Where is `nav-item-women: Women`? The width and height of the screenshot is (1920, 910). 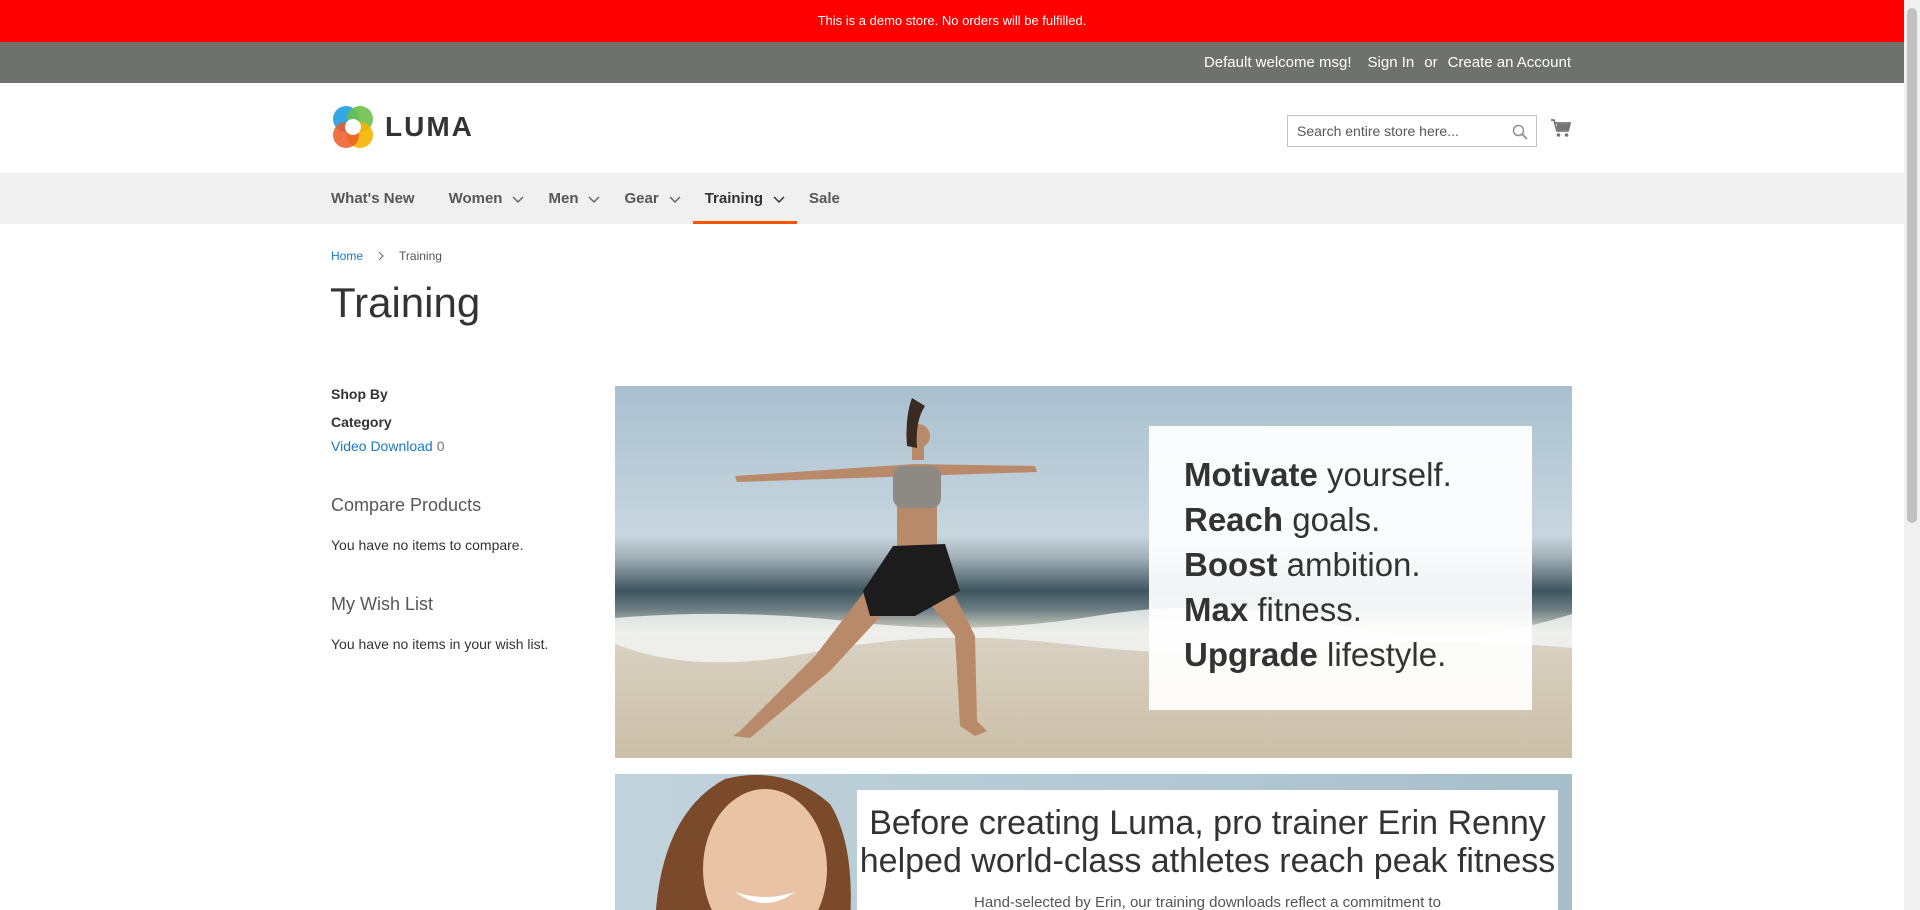 nav-item-women: Women is located at coordinates (482, 198).